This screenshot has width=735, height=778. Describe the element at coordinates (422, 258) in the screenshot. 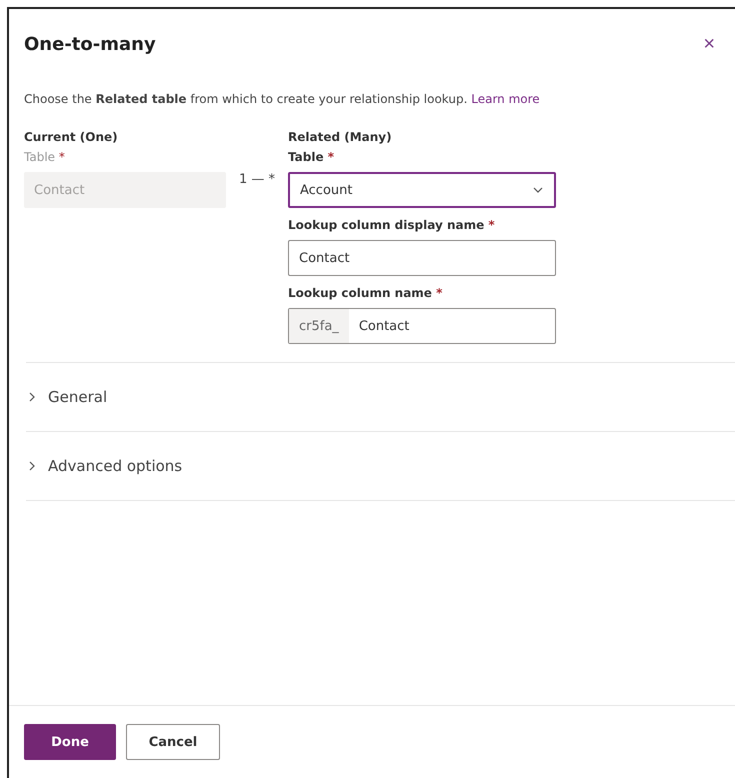

I see `input-field: Contact` at that location.